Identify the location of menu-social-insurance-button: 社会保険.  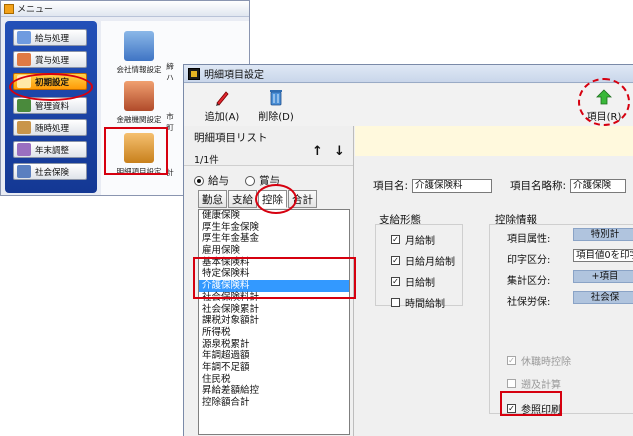
(50, 171).